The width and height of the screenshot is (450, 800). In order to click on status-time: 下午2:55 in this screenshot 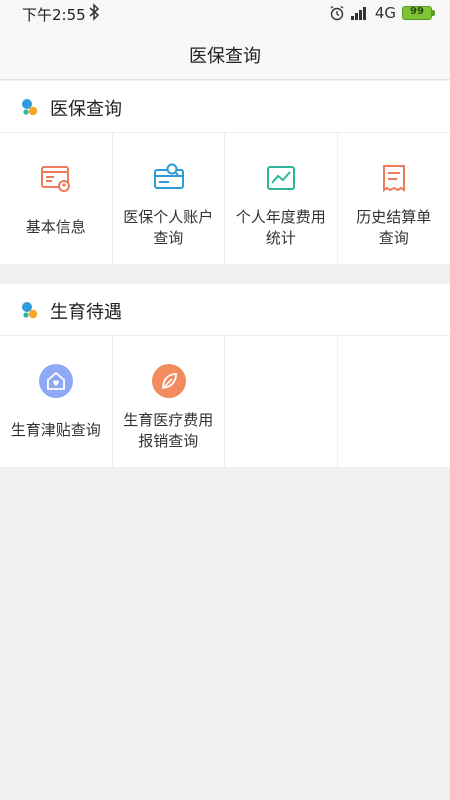, I will do `click(54, 15)`.